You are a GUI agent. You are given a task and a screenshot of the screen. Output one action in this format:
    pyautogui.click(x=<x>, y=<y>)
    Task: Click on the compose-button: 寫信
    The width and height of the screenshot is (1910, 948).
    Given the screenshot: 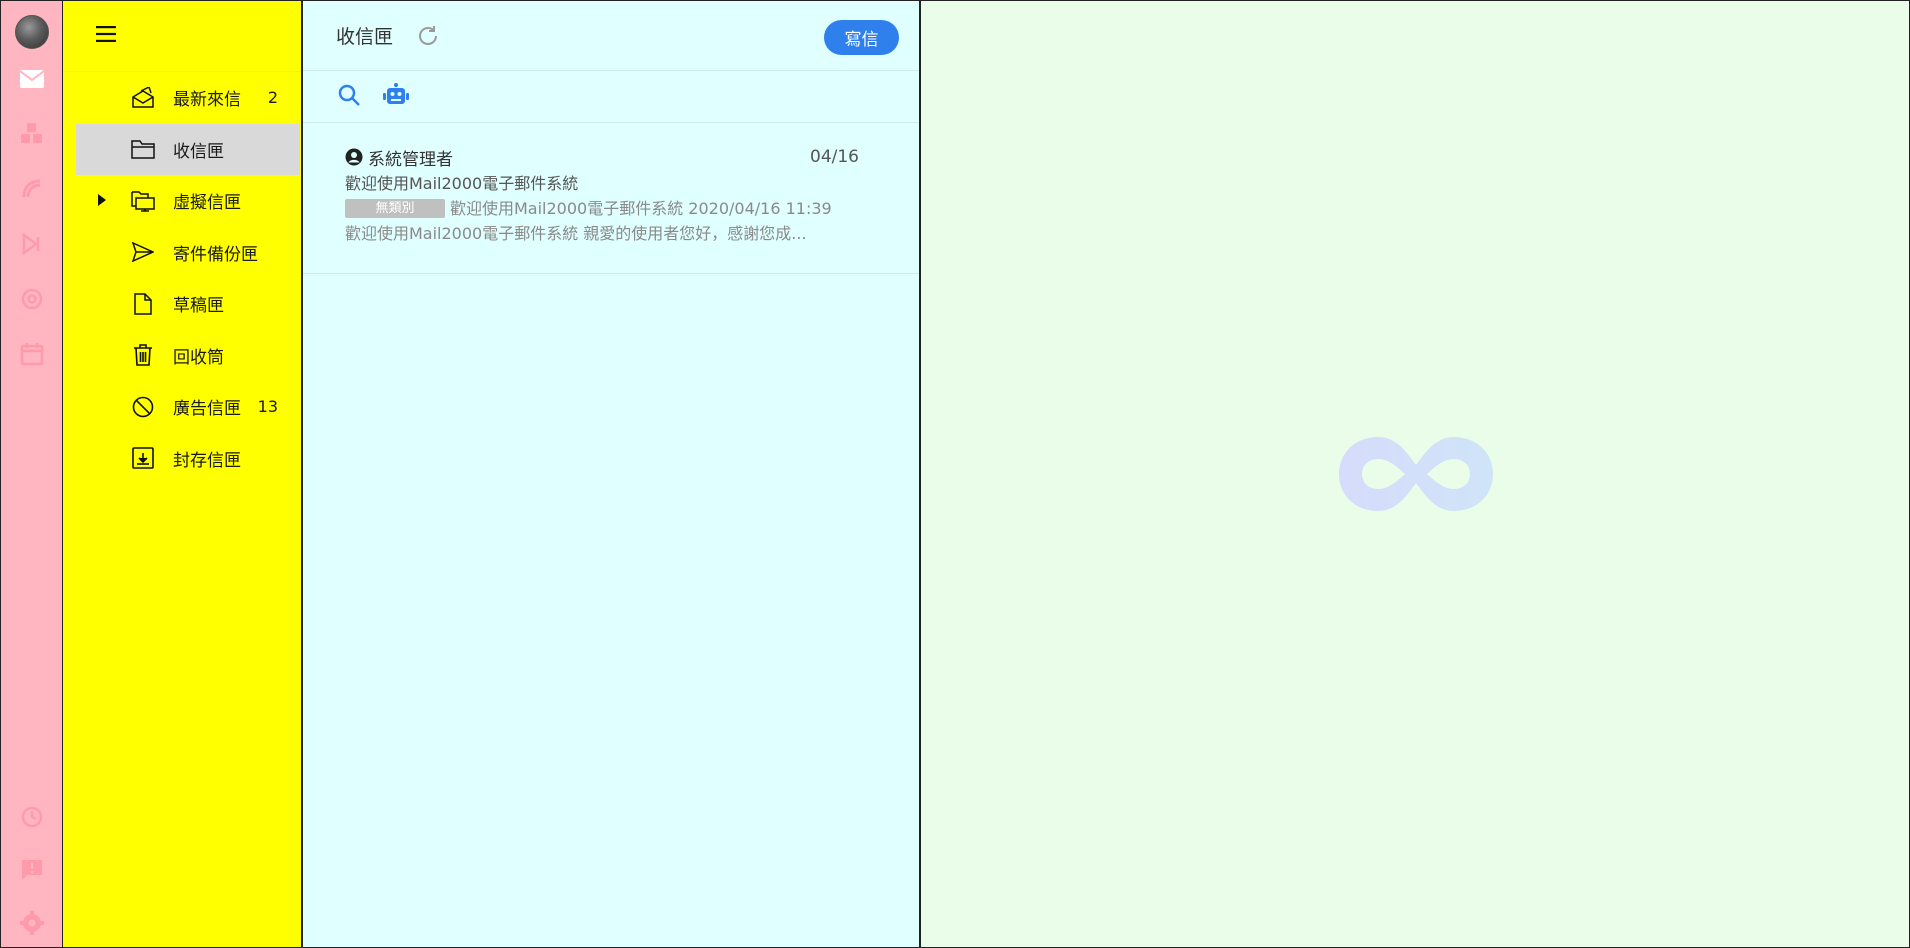 What is the action you would take?
    pyautogui.click(x=861, y=37)
    